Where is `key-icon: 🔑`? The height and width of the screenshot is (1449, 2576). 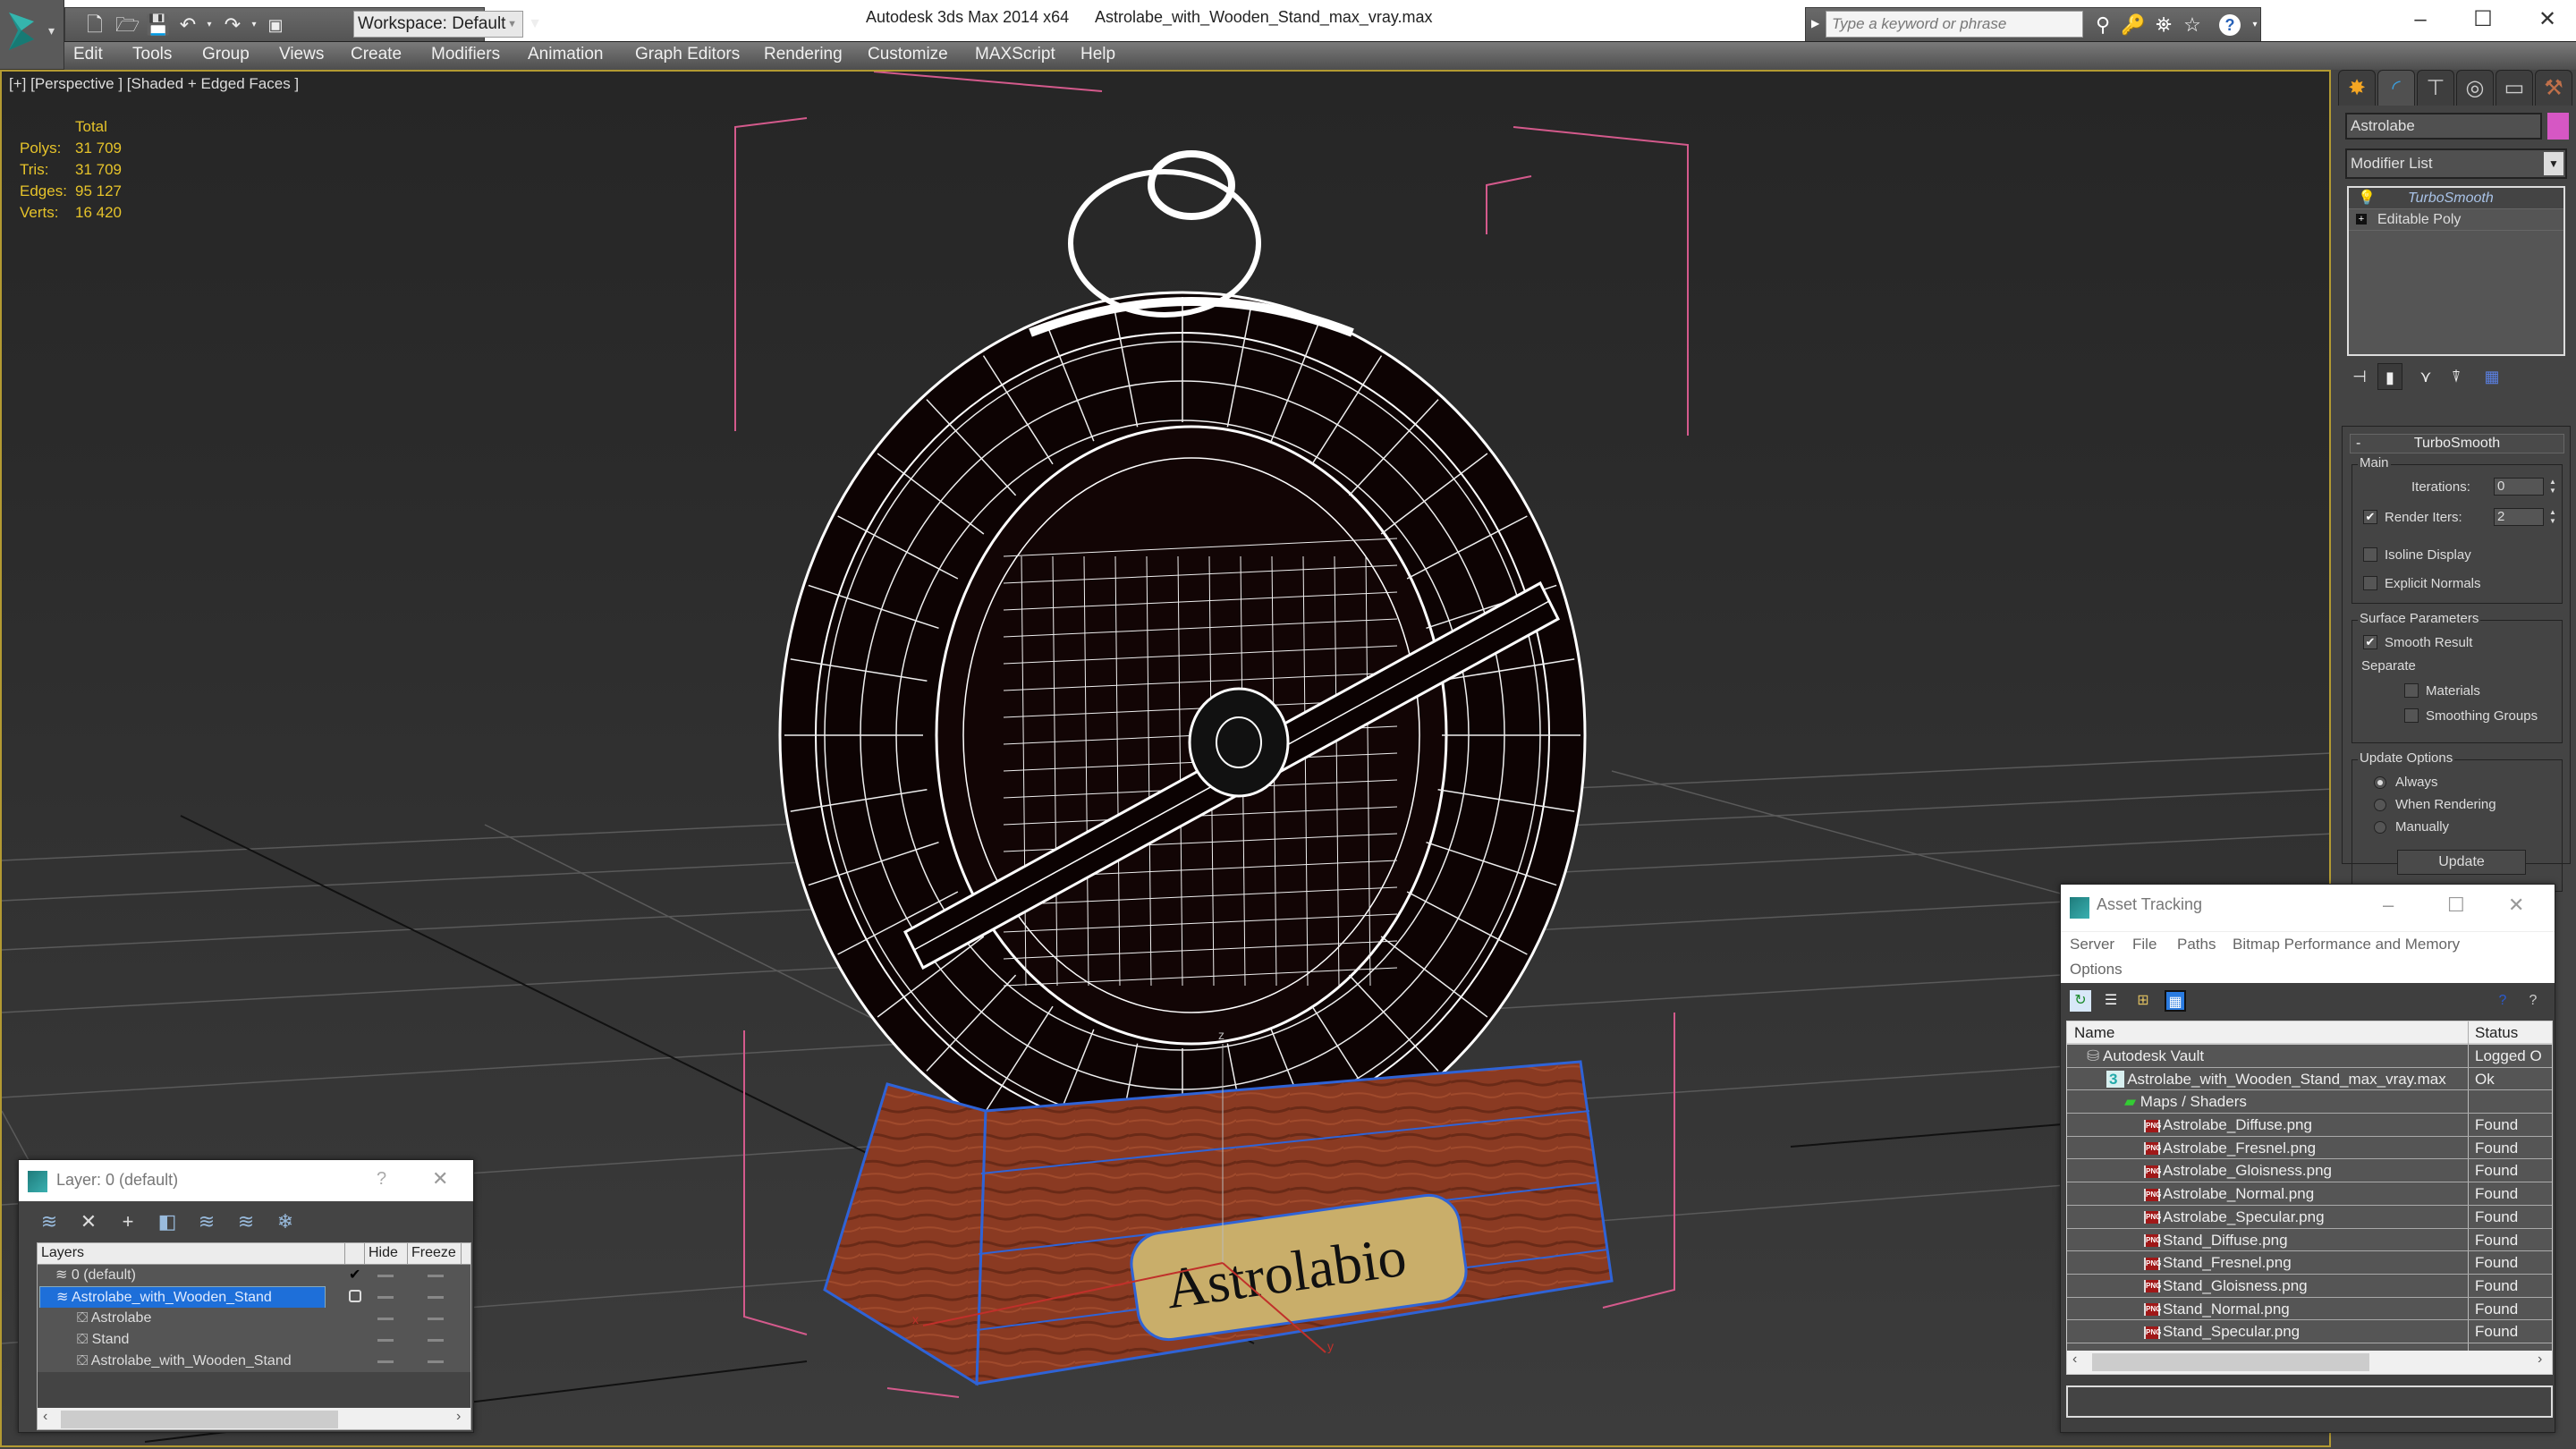 key-icon: 🔑 is located at coordinates (2133, 25).